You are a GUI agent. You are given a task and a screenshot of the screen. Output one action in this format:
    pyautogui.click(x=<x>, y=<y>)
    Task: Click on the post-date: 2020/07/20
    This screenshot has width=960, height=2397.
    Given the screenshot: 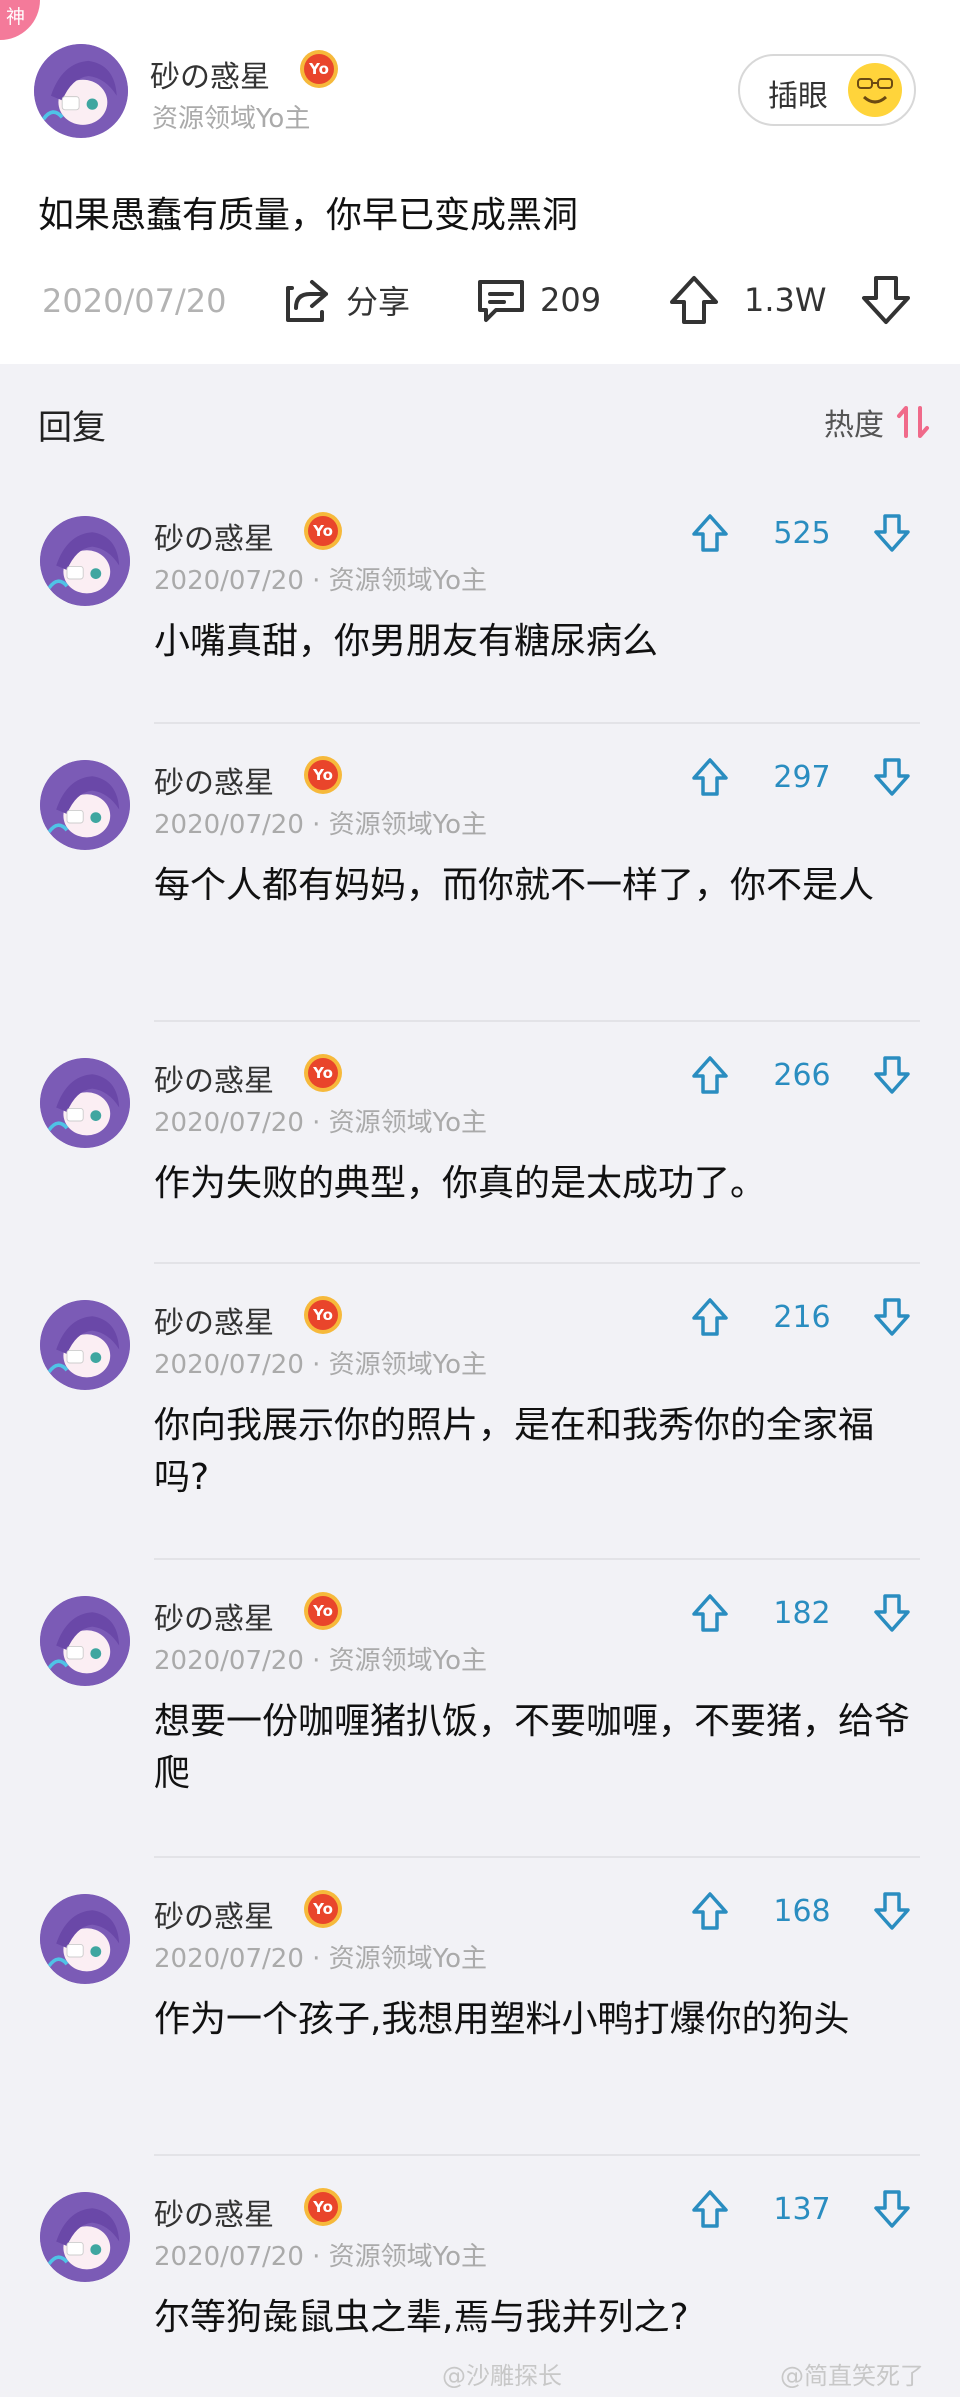 What is the action you would take?
    pyautogui.click(x=134, y=301)
    